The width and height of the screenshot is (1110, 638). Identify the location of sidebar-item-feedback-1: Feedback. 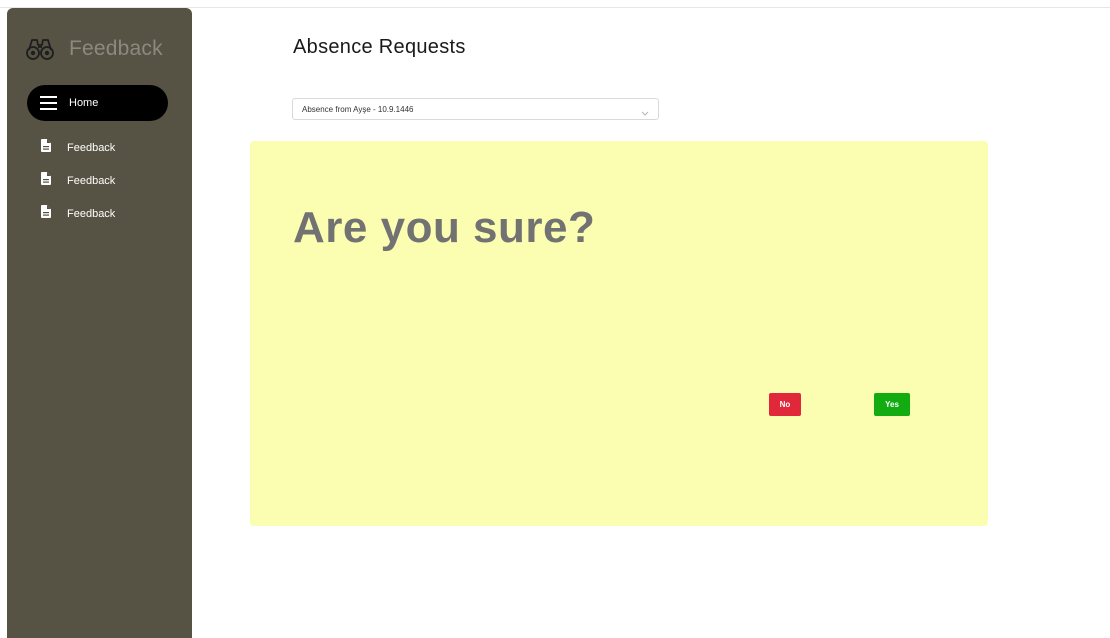
(78, 148).